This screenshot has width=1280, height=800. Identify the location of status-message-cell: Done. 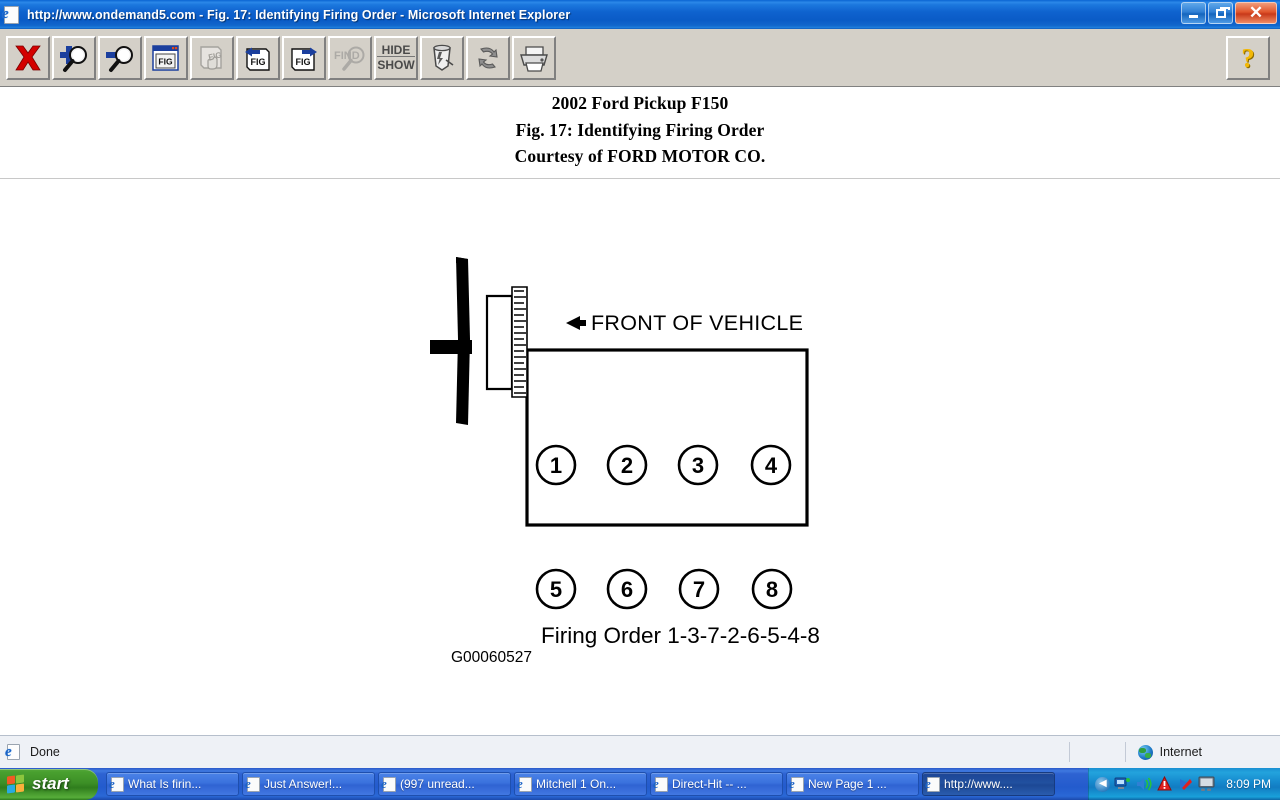
(30, 752).